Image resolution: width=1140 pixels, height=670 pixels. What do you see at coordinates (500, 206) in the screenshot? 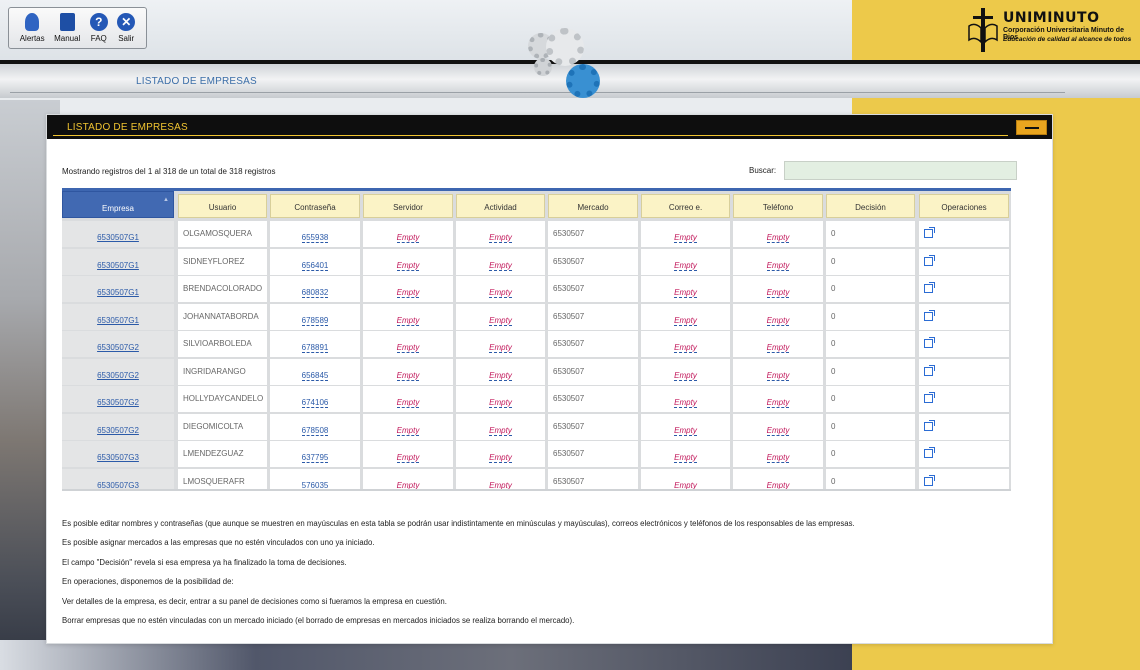
I see `column-header: Actividad` at bounding box center [500, 206].